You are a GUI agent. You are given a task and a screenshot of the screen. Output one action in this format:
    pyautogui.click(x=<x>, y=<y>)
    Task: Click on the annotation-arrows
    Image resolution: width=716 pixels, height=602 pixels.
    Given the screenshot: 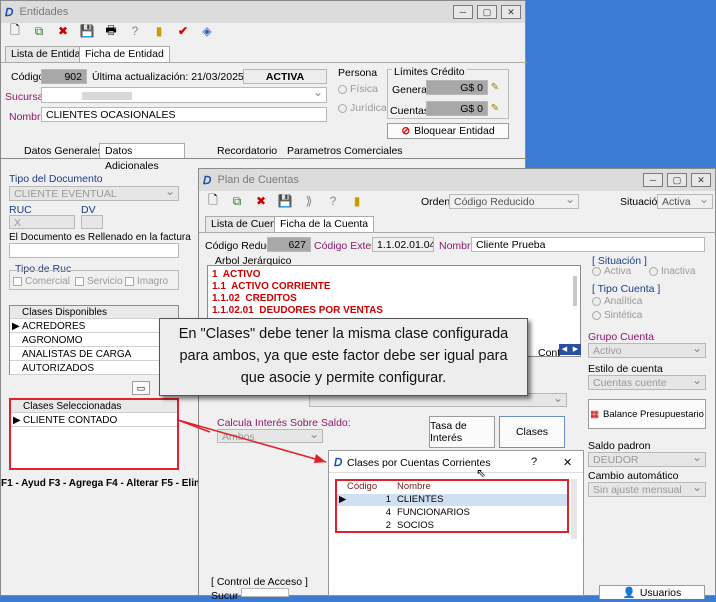 What is the action you would take?
    pyautogui.click(x=252, y=441)
    